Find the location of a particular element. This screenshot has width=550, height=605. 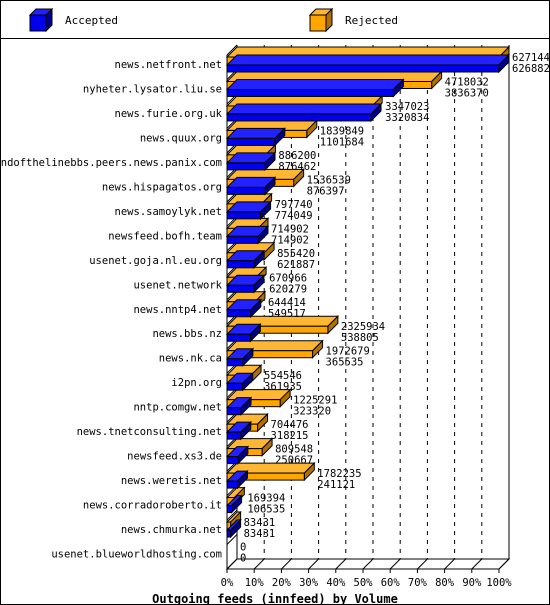

legend-label: Rejected is located at coordinates (371, 20).